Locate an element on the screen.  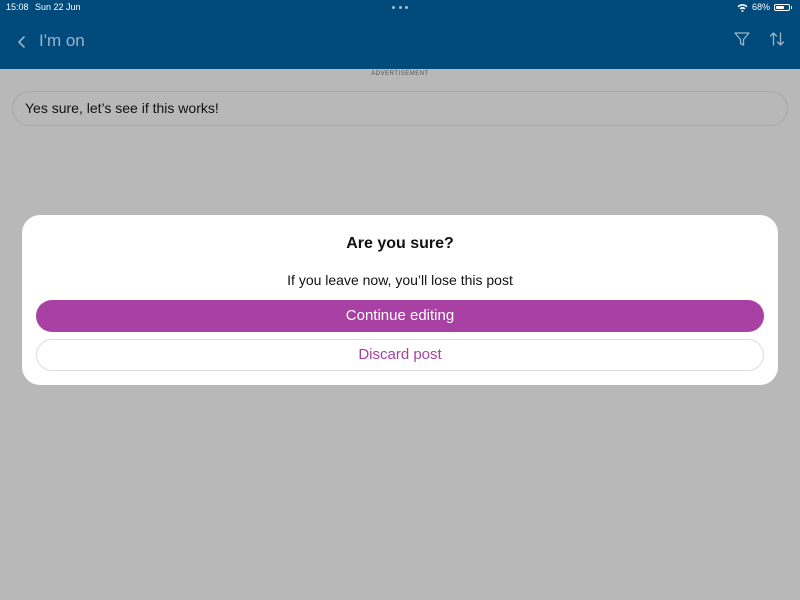
battery-level-fill is located at coordinates (780, 7).